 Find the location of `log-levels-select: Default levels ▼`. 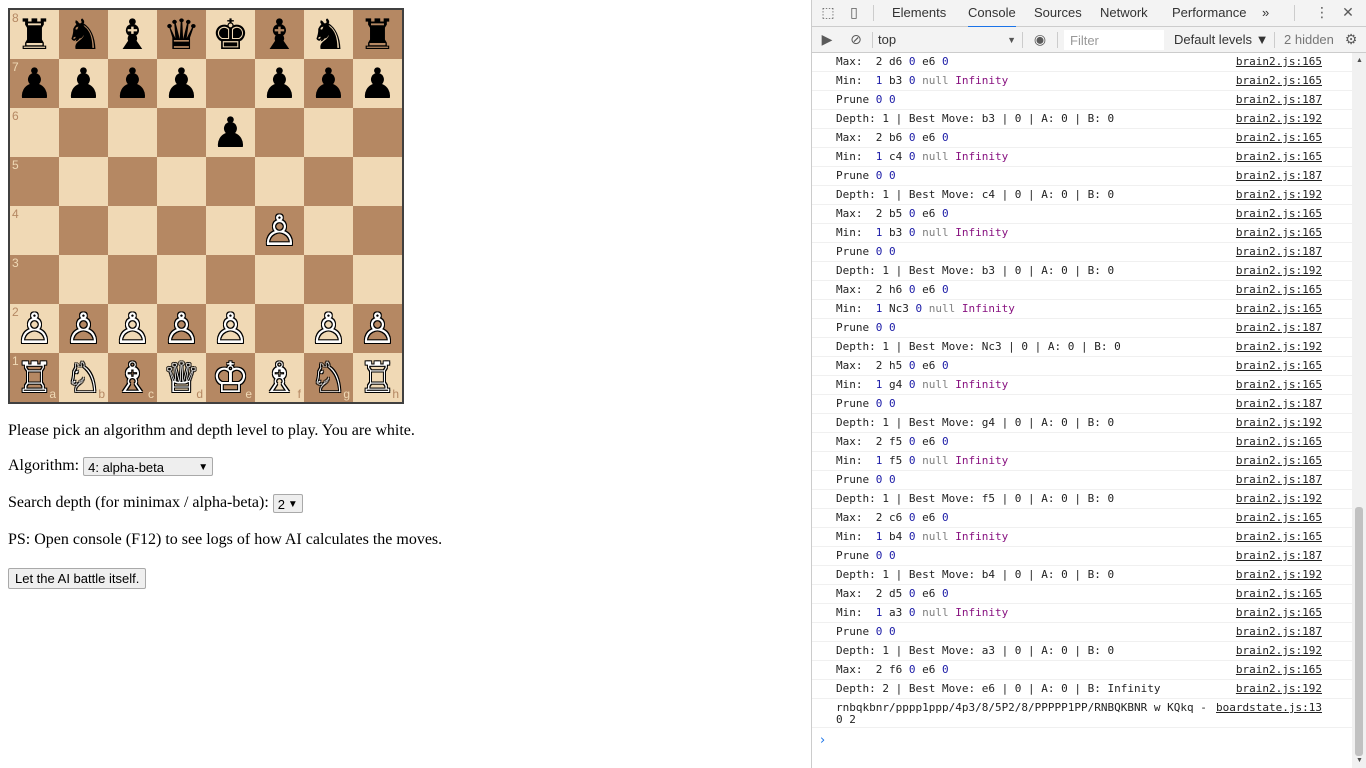

log-levels-select: Default levels ▼ is located at coordinates (1221, 40).